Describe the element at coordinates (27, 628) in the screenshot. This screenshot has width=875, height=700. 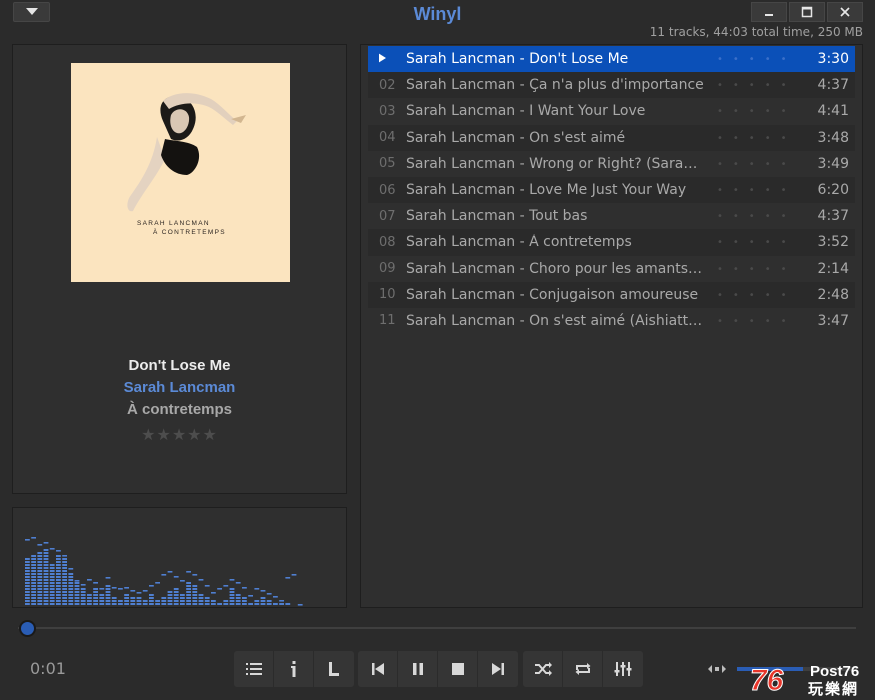
I see `seek-handle` at that location.